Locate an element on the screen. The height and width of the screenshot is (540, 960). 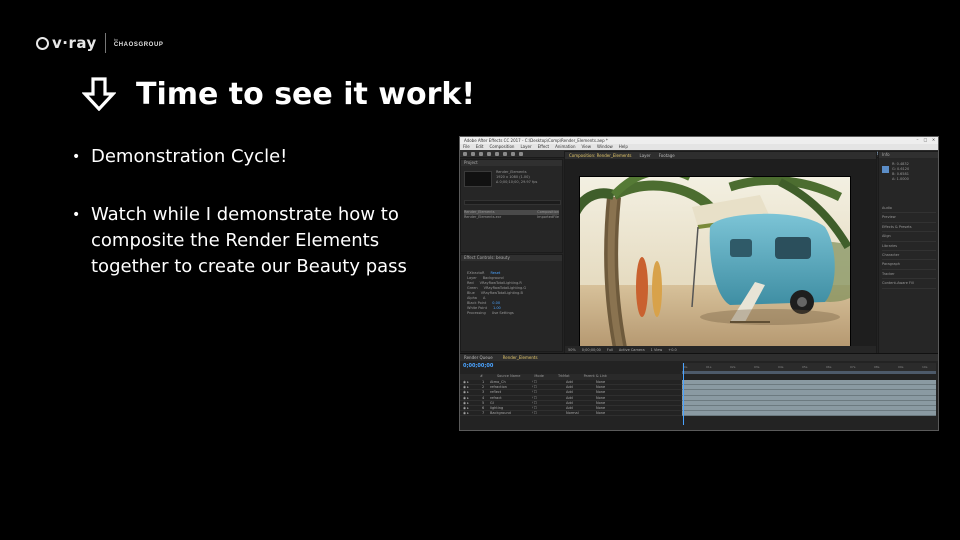
tab-footage: Footage is located at coordinates (667, 155).